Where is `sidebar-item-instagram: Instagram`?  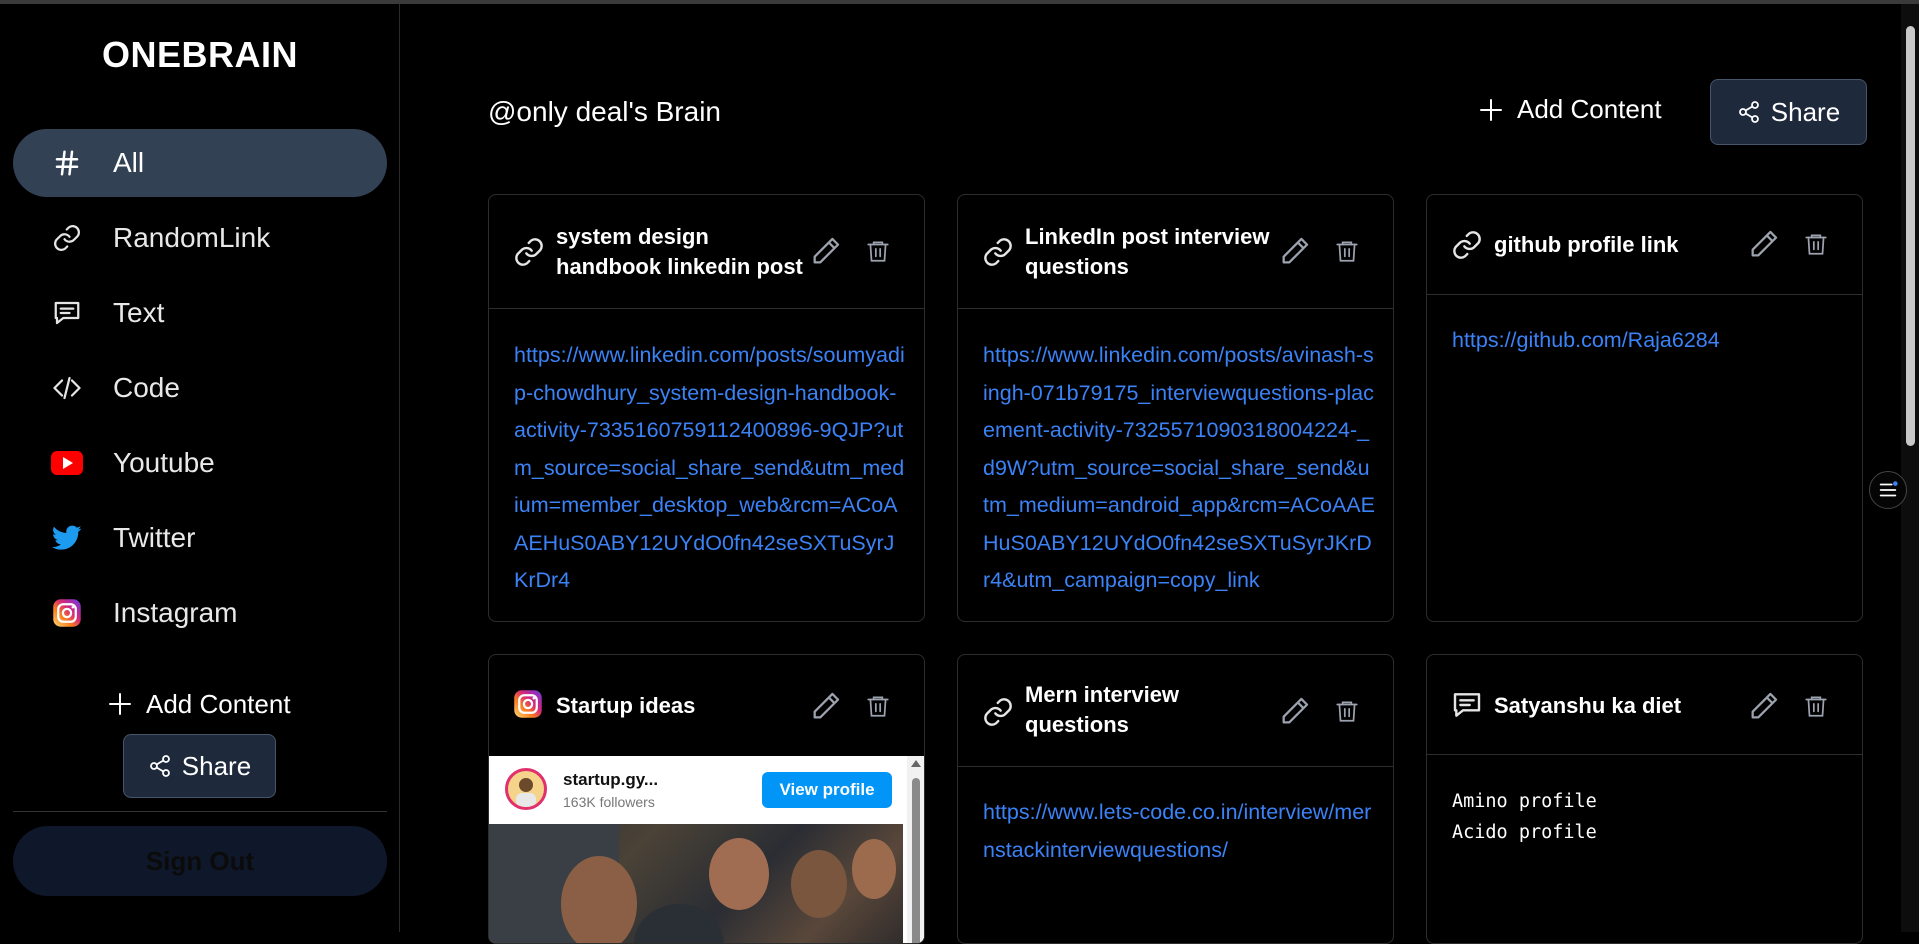
sidebar-item-instagram: Instagram is located at coordinates (200, 613).